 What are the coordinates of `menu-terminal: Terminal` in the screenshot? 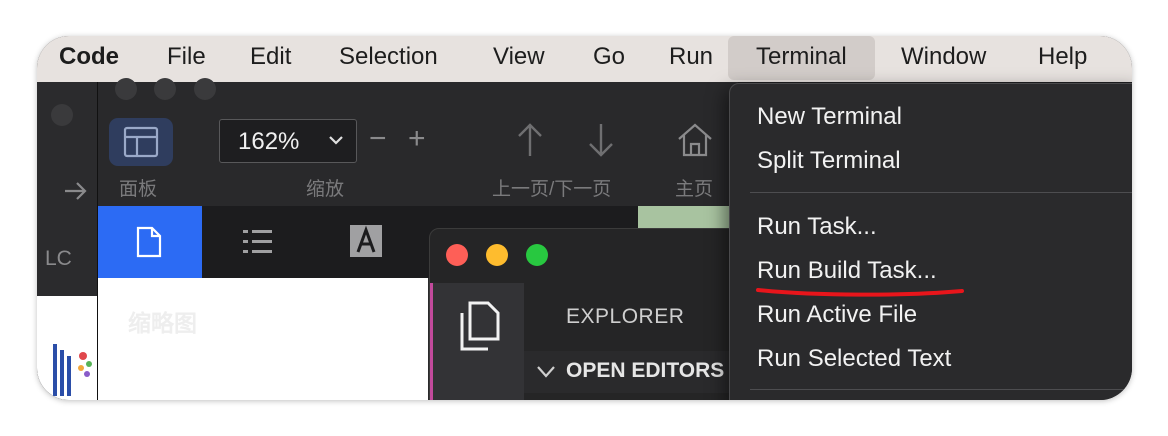 It's located at (801, 58).